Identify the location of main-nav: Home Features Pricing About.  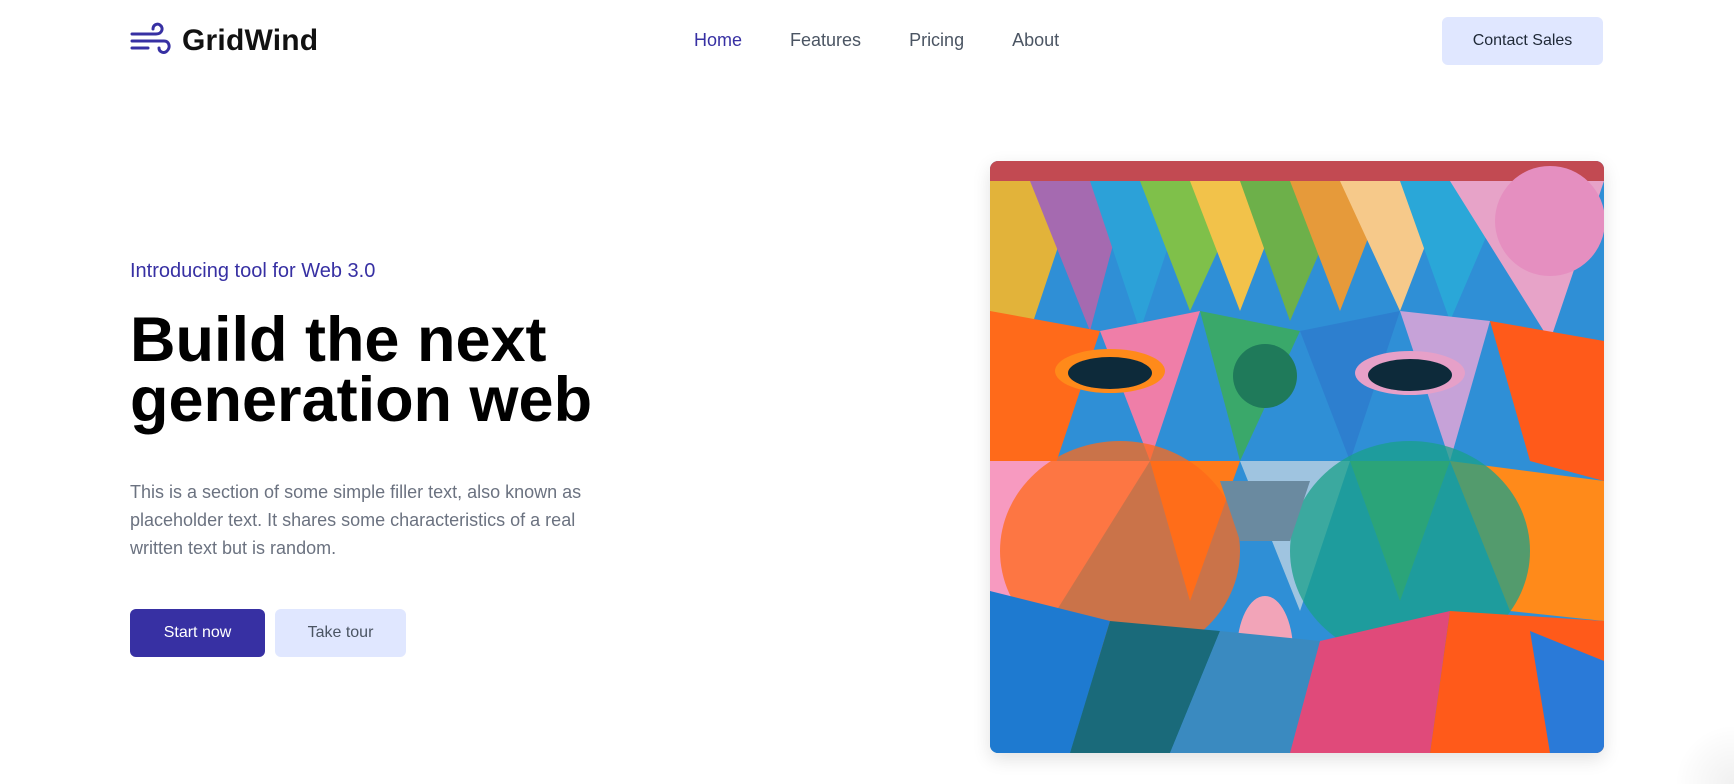
(876, 40).